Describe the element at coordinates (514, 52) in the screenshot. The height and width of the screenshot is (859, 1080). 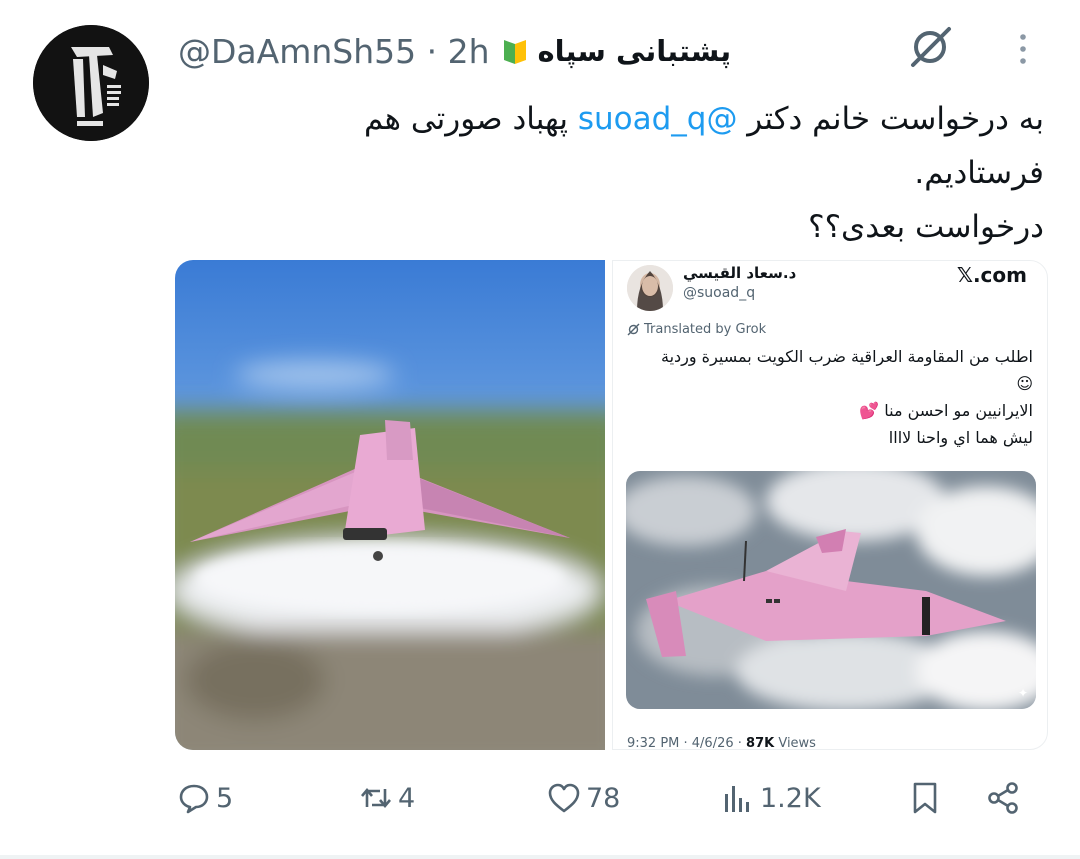
I see `green-yellow-shield-badge-icon` at that location.